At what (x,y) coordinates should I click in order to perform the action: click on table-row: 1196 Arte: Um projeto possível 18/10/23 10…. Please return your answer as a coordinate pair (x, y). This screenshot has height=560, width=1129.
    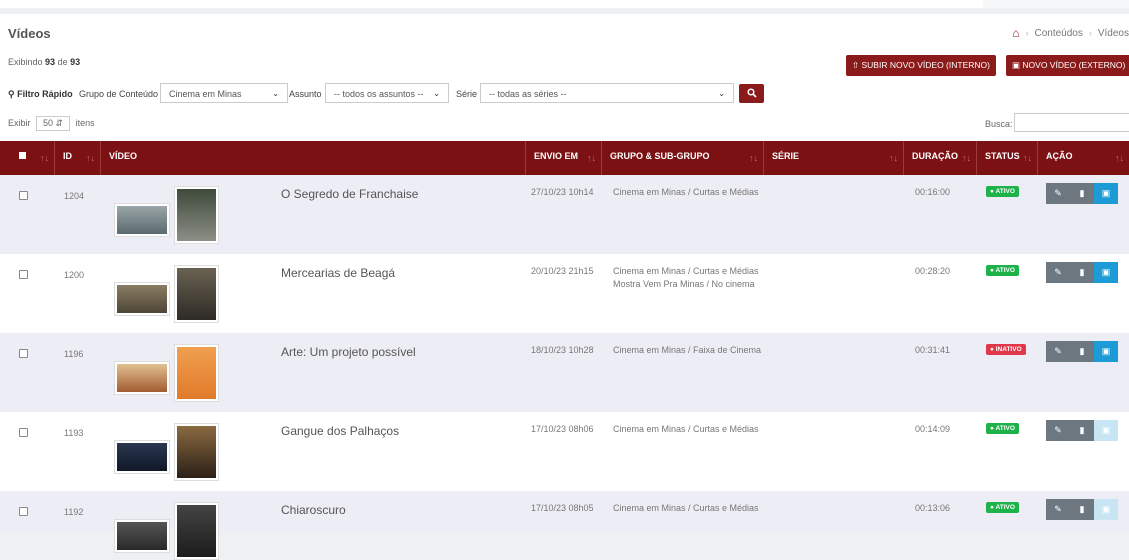
    Looking at the image, I should click on (564, 372).